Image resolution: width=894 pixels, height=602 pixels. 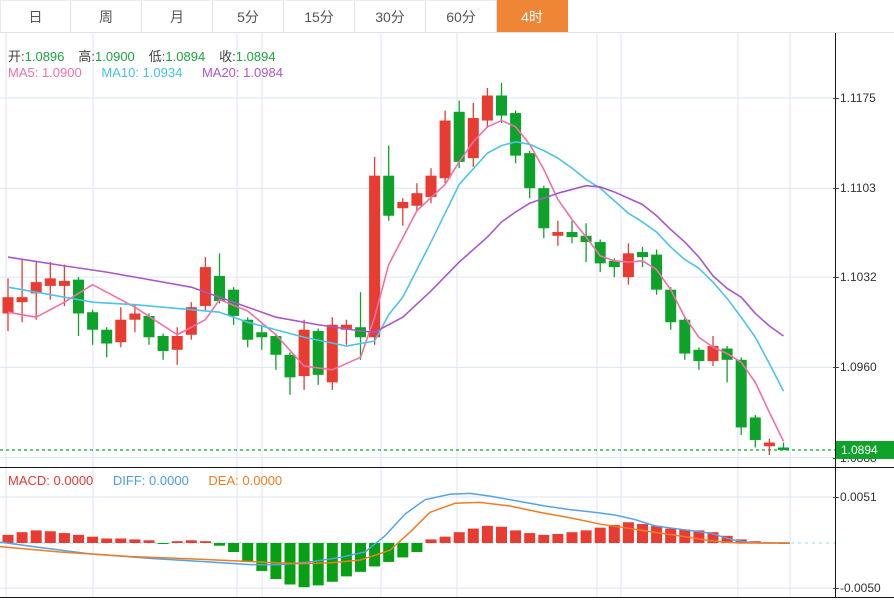 I want to click on bottom-border, so click(x=447, y=597).